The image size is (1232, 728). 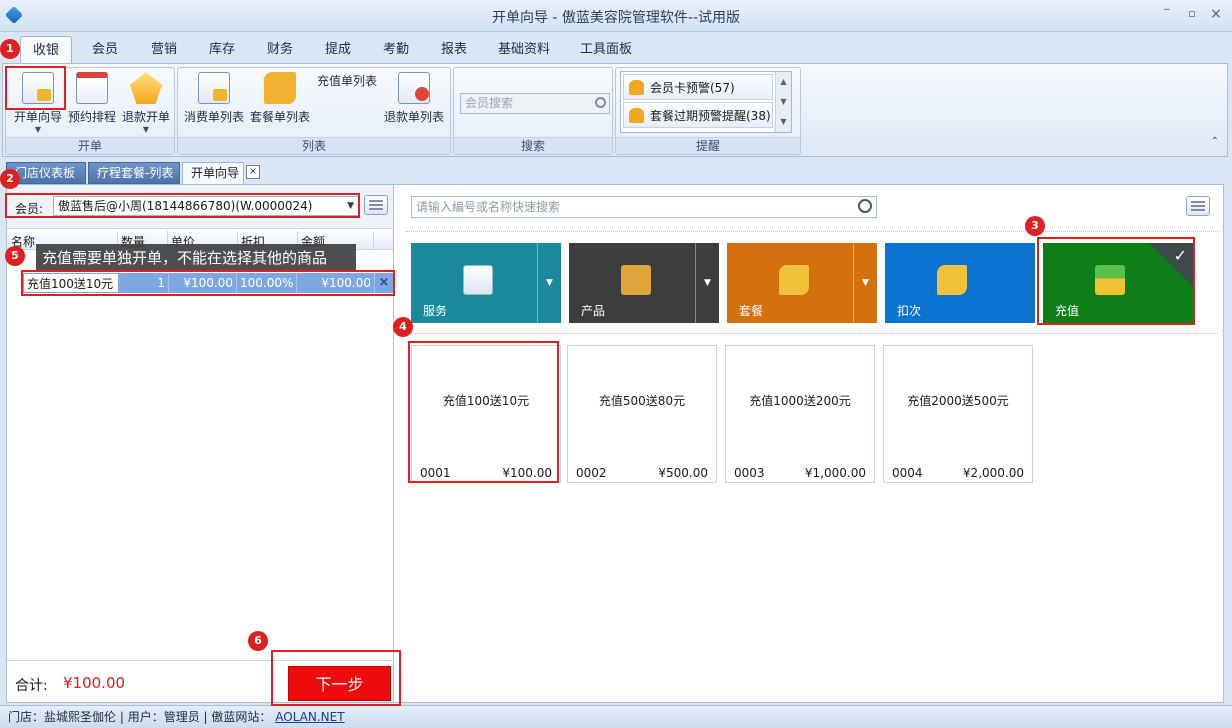 What do you see at coordinates (533, 145) in the screenshot?
I see `group-search-label: 搜索` at bounding box center [533, 145].